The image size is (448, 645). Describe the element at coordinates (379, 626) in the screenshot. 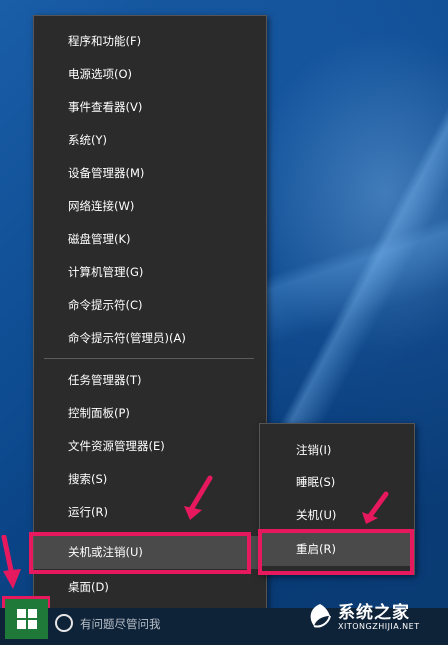

I see `watermark-site: XITONGZHIJIA.NET` at that location.